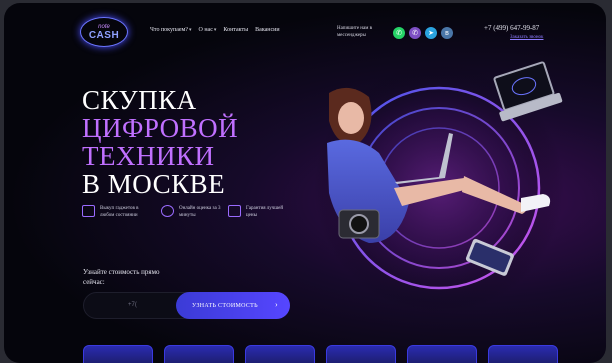  Describe the element at coordinates (132, 305) in the screenshot. I see `phone-input-placeholder: +7(` at that location.